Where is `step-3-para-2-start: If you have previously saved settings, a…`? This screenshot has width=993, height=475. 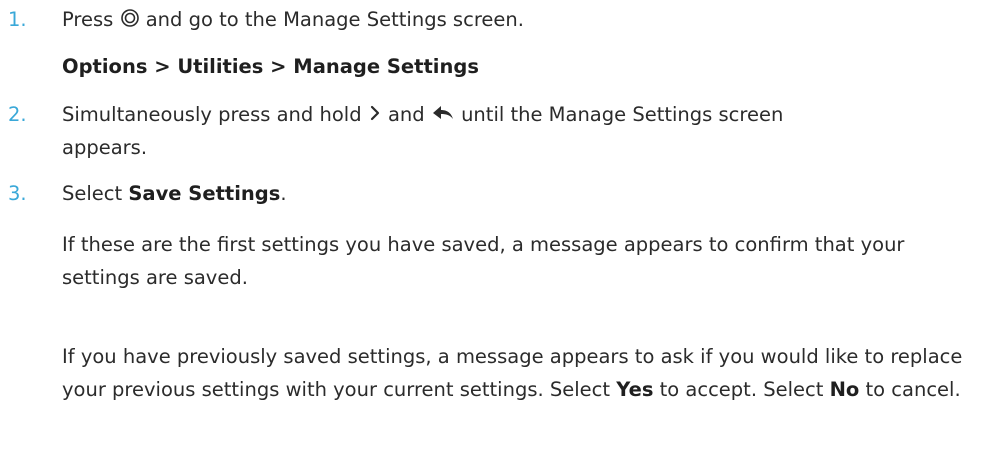 step-3-para-2-start: If you have previously saved settings, a… is located at coordinates (512, 373).